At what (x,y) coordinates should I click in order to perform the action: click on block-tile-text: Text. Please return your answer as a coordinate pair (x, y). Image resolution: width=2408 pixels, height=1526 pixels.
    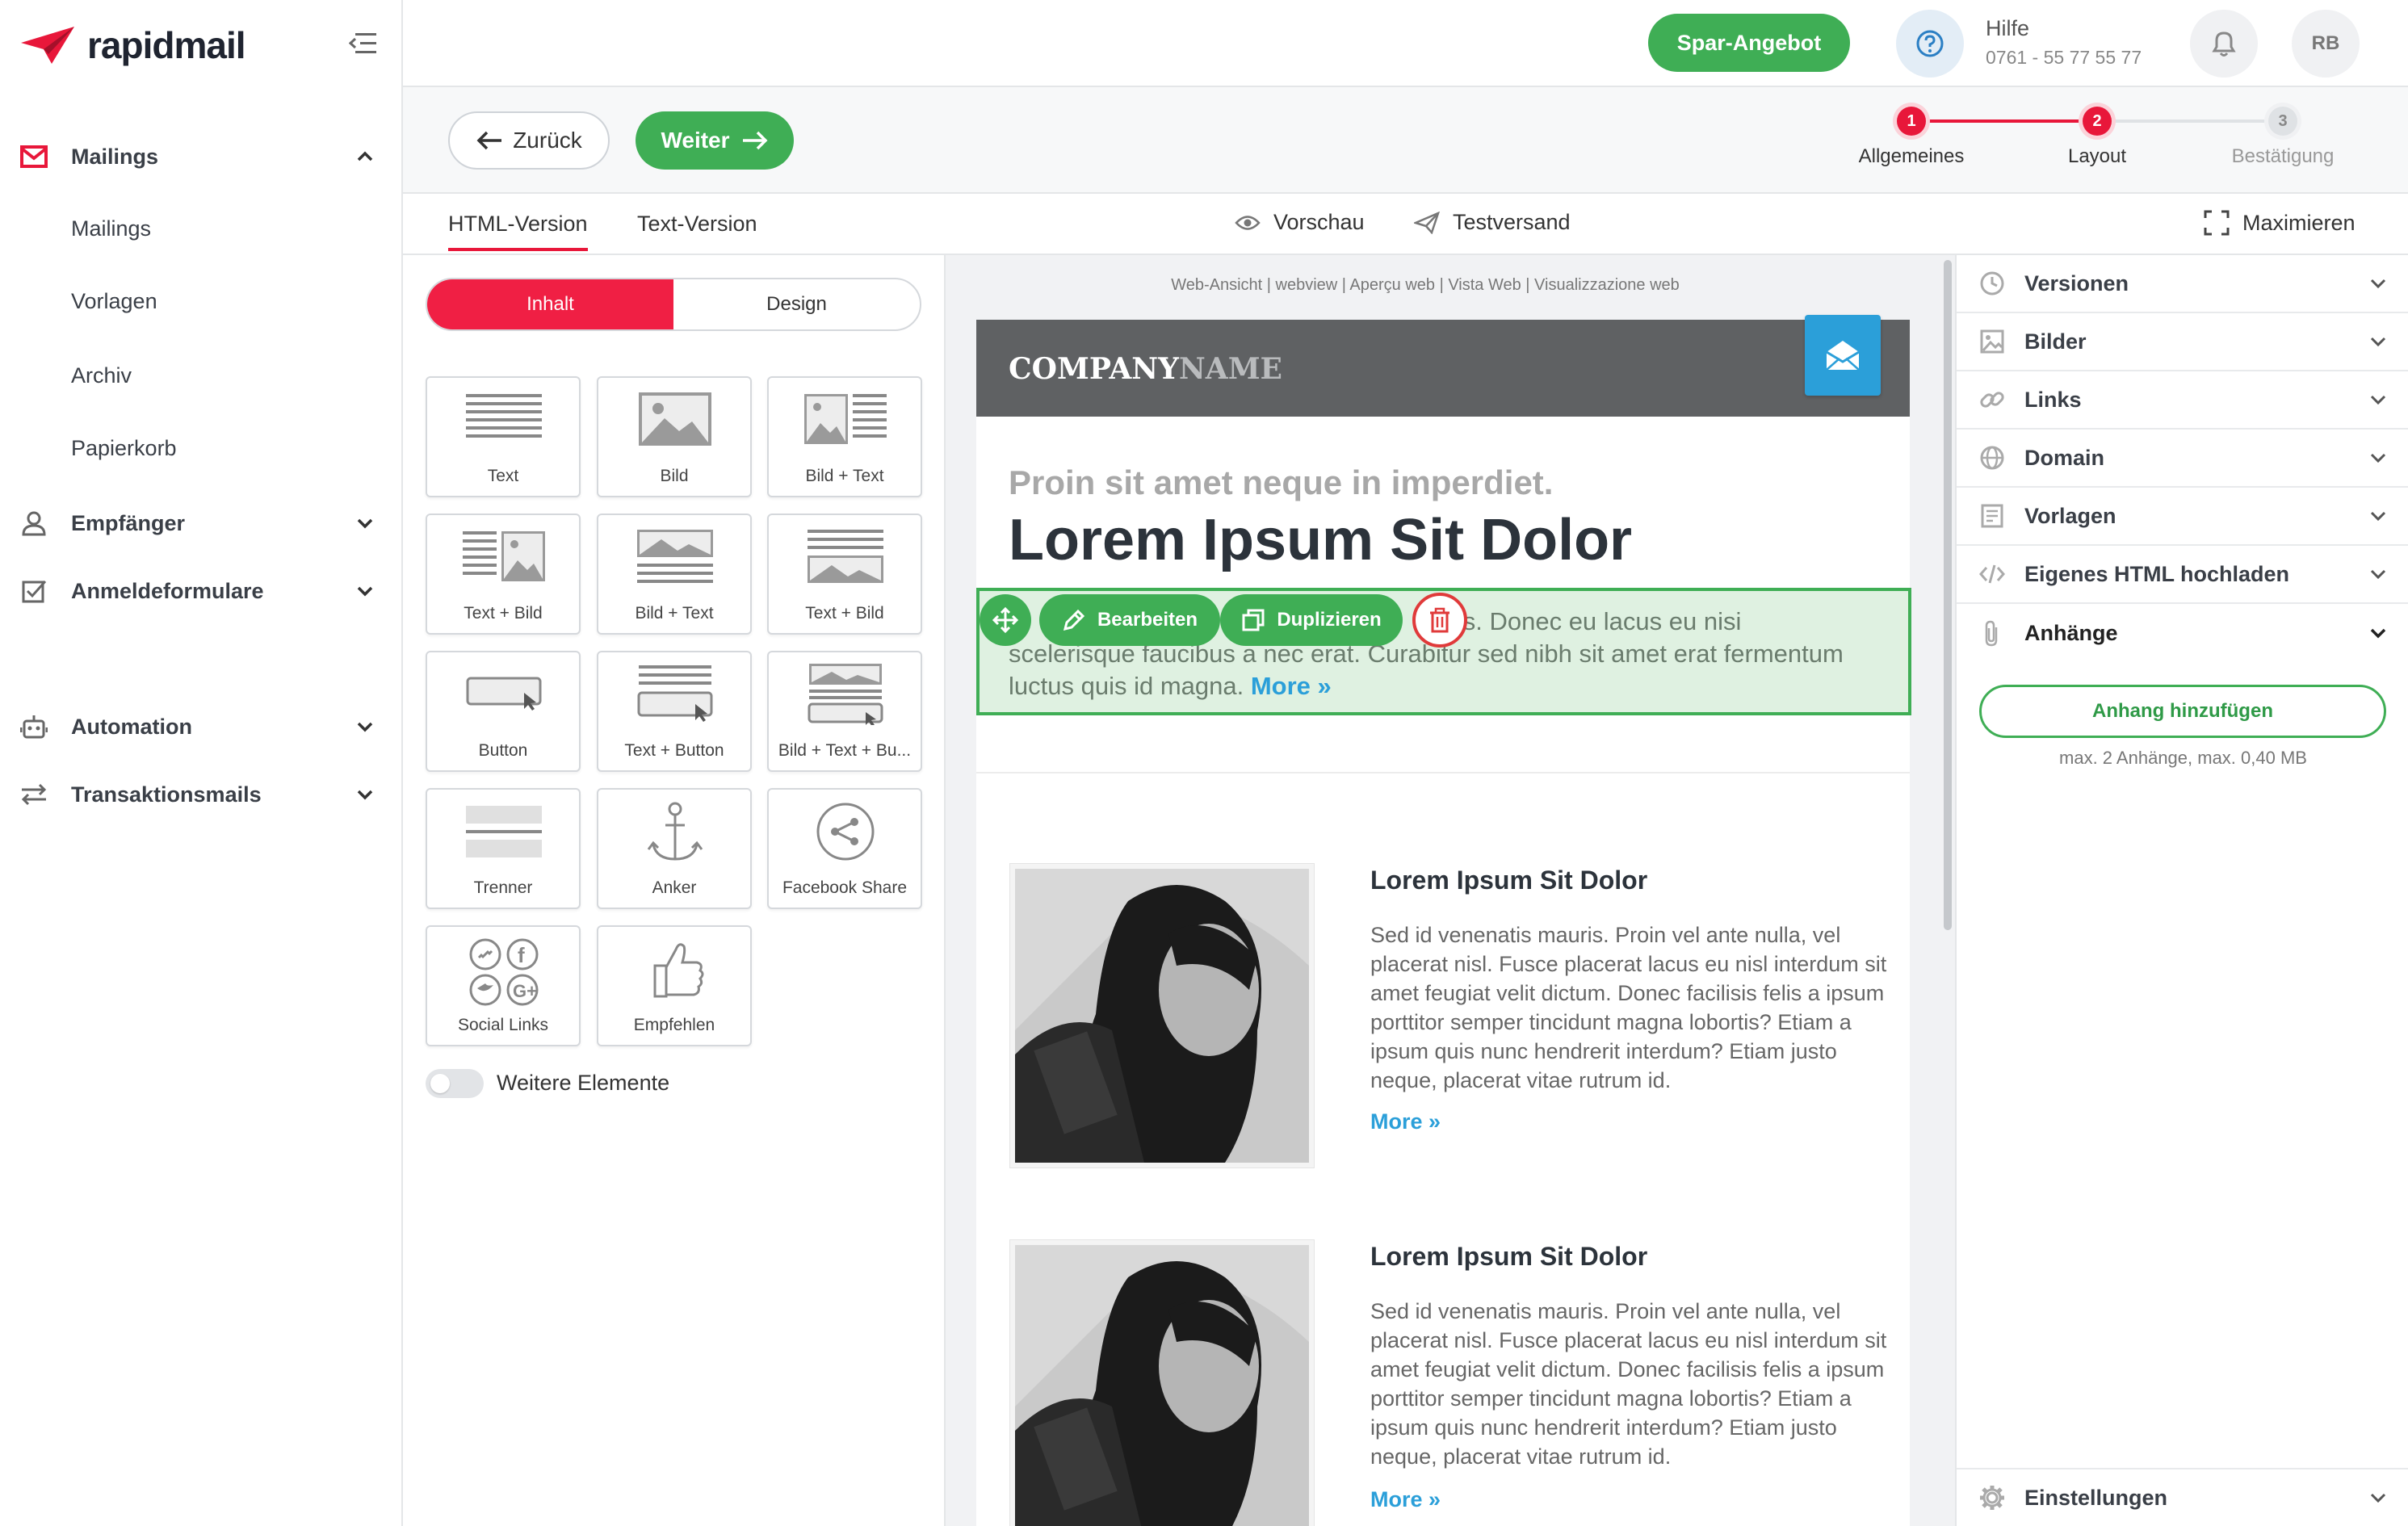
    Looking at the image, I should click on (503, 436).